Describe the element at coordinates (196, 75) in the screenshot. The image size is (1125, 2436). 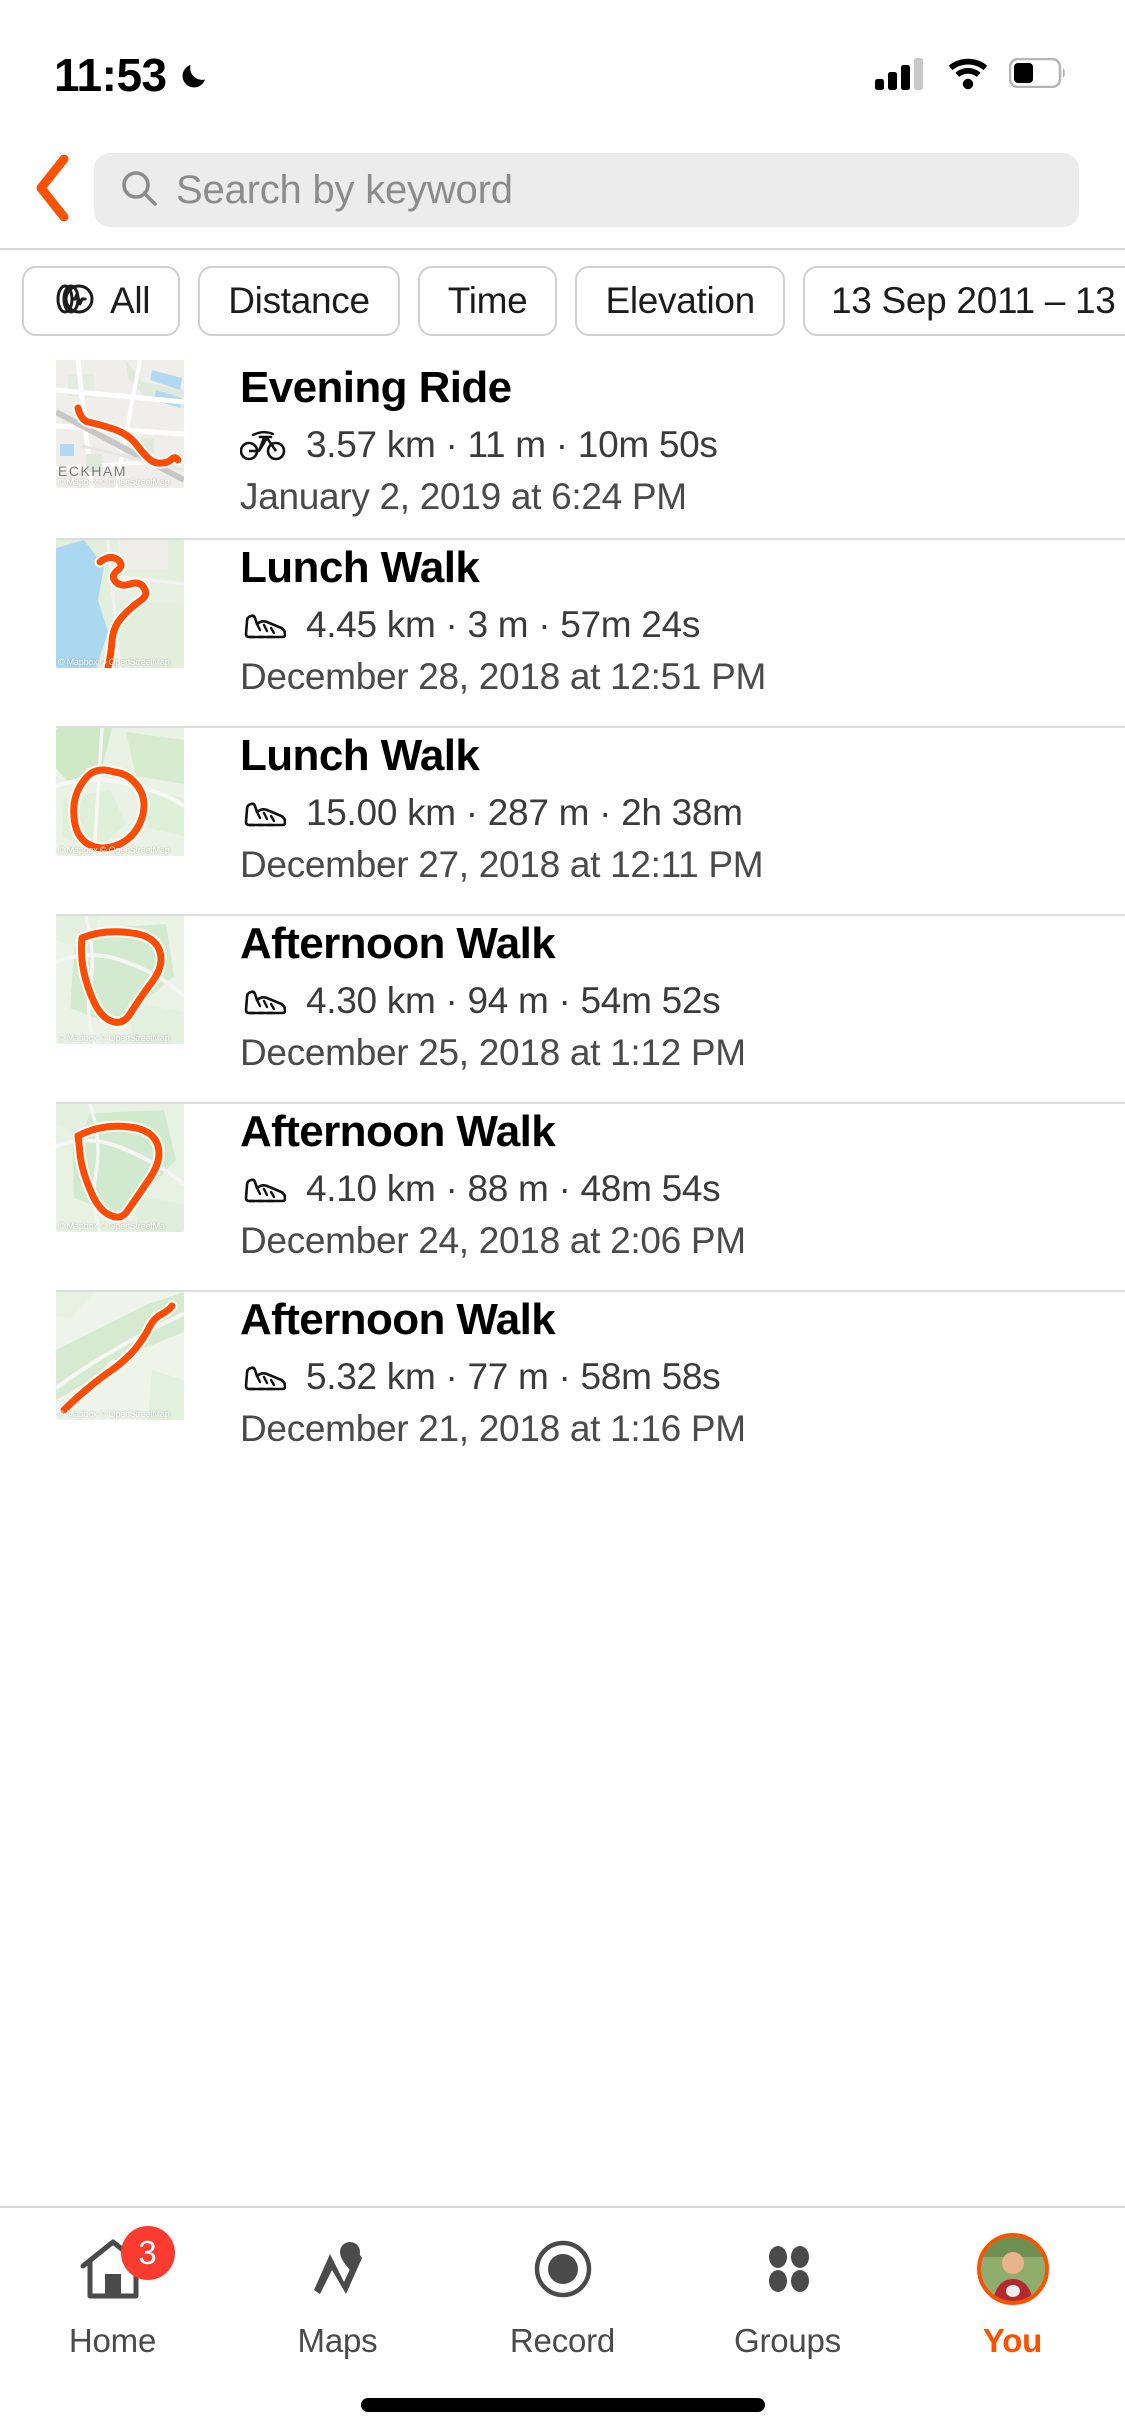
I see `crescent-moon-icon` at that location.